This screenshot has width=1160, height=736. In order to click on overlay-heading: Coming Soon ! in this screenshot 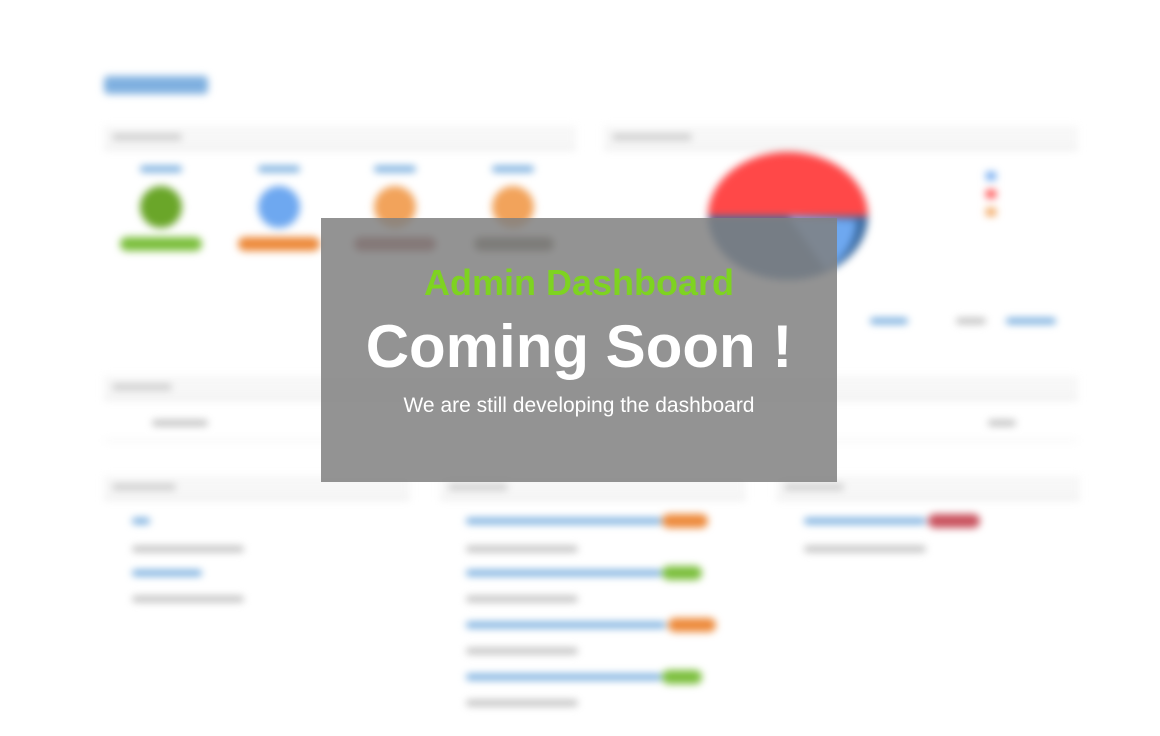, I will do `click(579, 346)`.